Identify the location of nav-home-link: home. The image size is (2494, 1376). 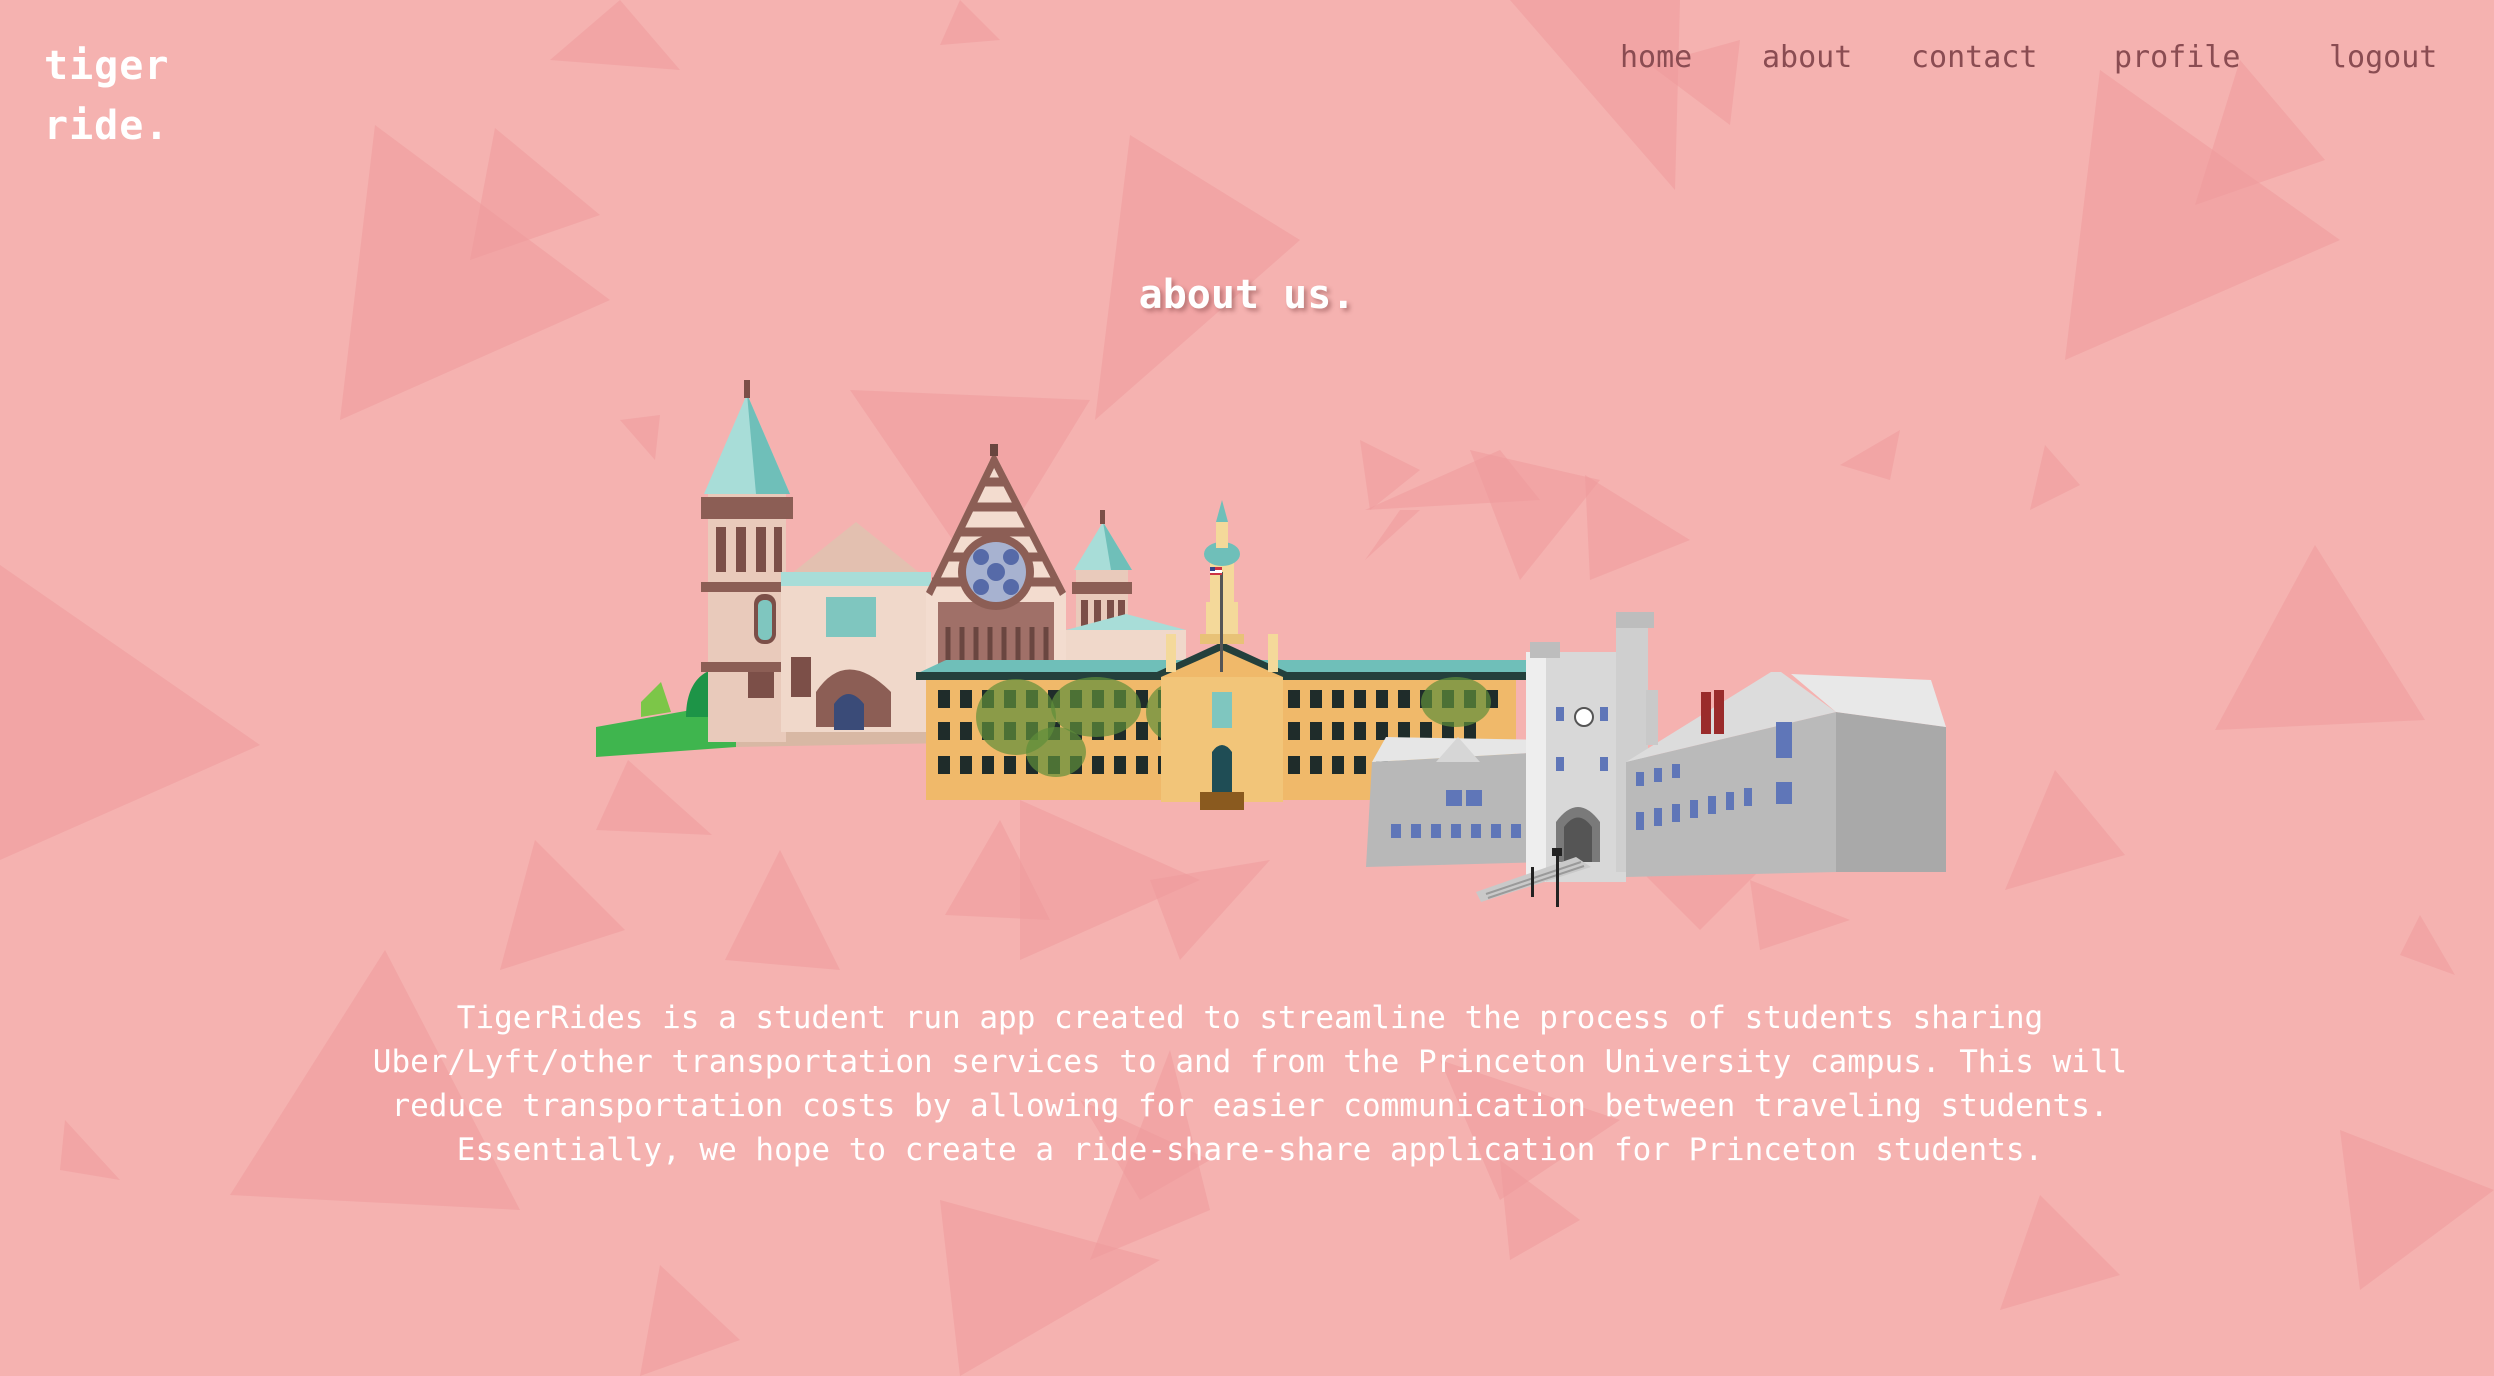
(1656, 58).